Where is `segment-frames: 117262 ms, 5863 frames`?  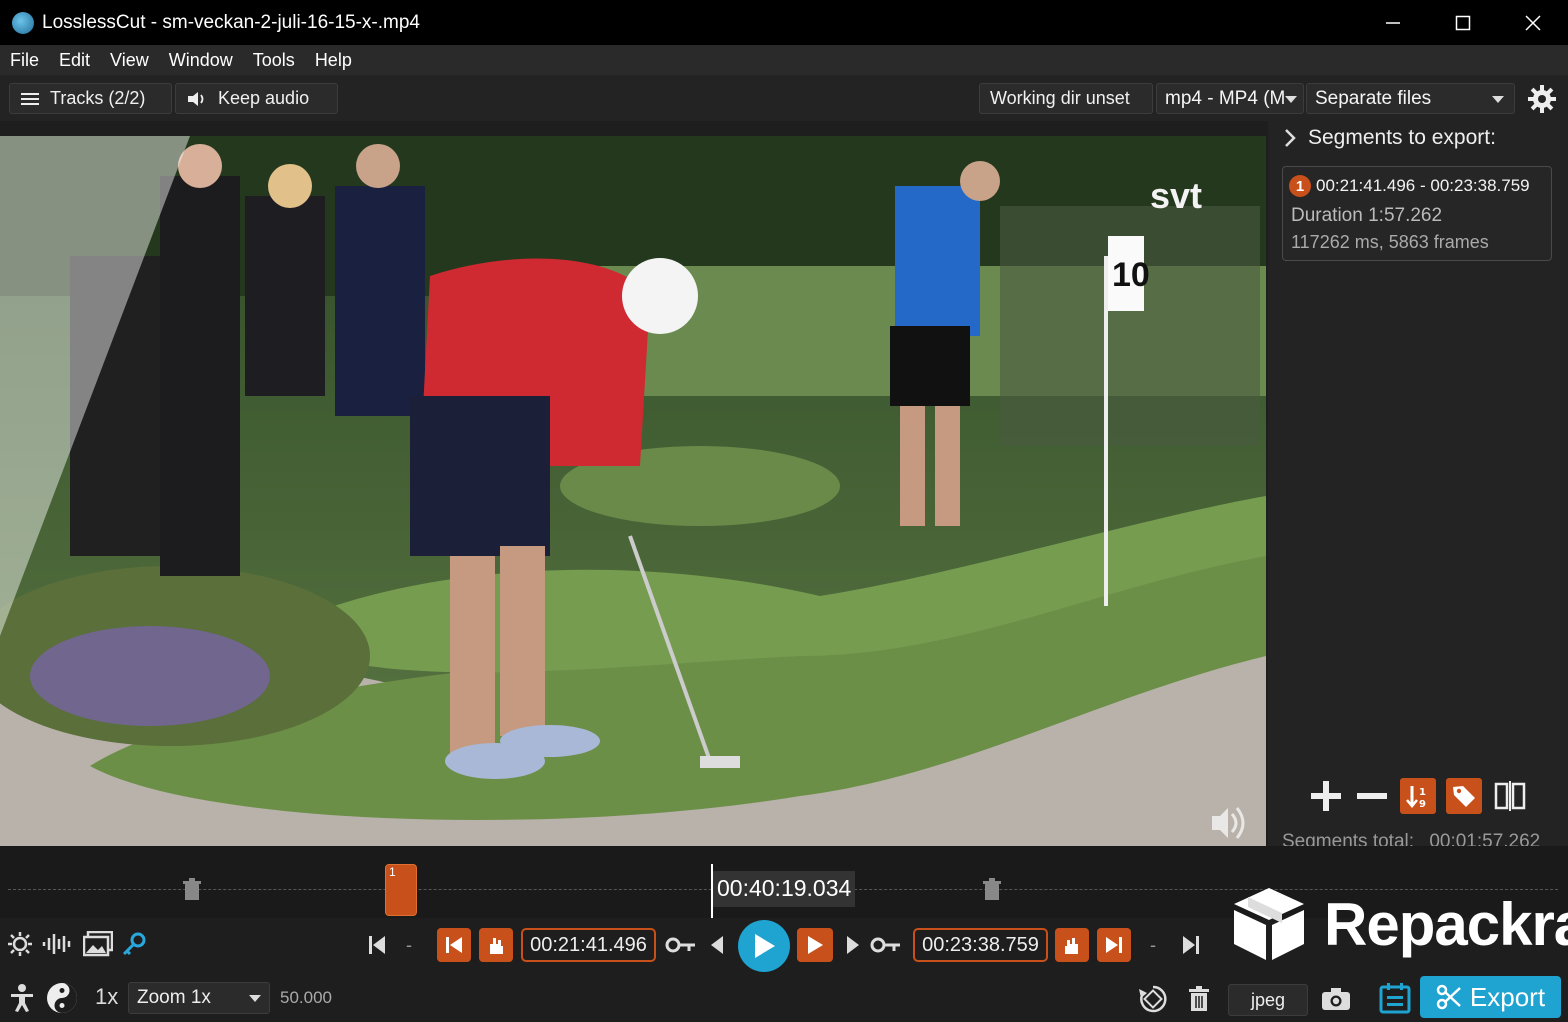
segment-frames: 117262 ms, 5863 frames is located at coordinates (1390, 242).